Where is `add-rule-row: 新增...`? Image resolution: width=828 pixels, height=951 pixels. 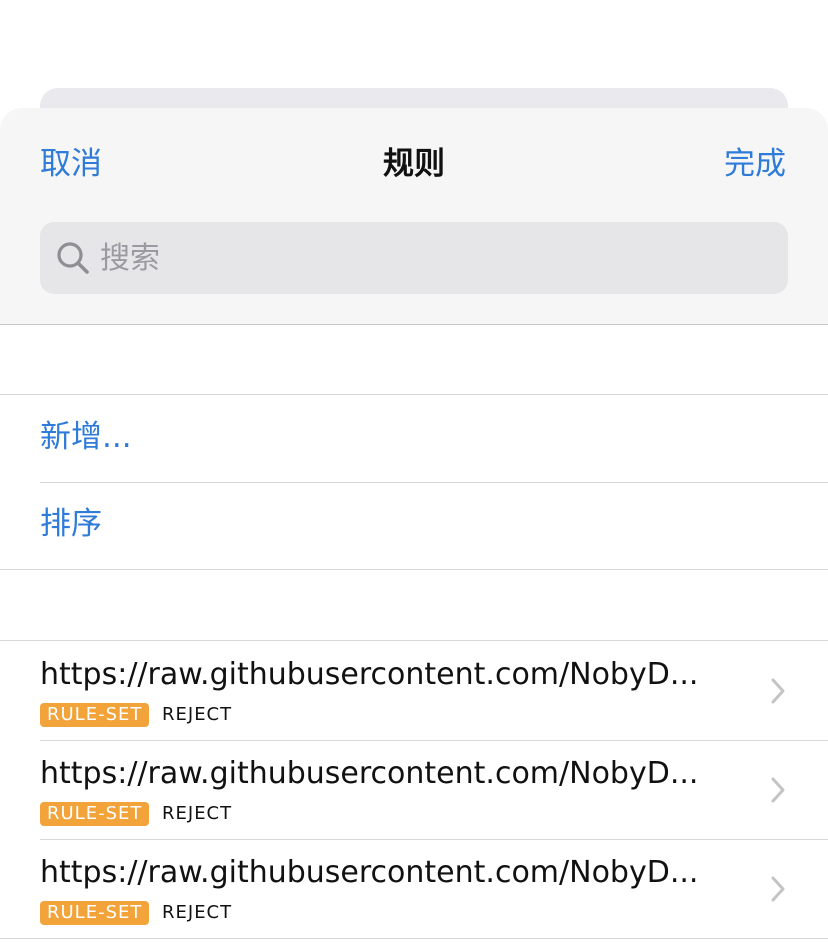 add-rule-row: 新增... is located at coordinates (414, 438).